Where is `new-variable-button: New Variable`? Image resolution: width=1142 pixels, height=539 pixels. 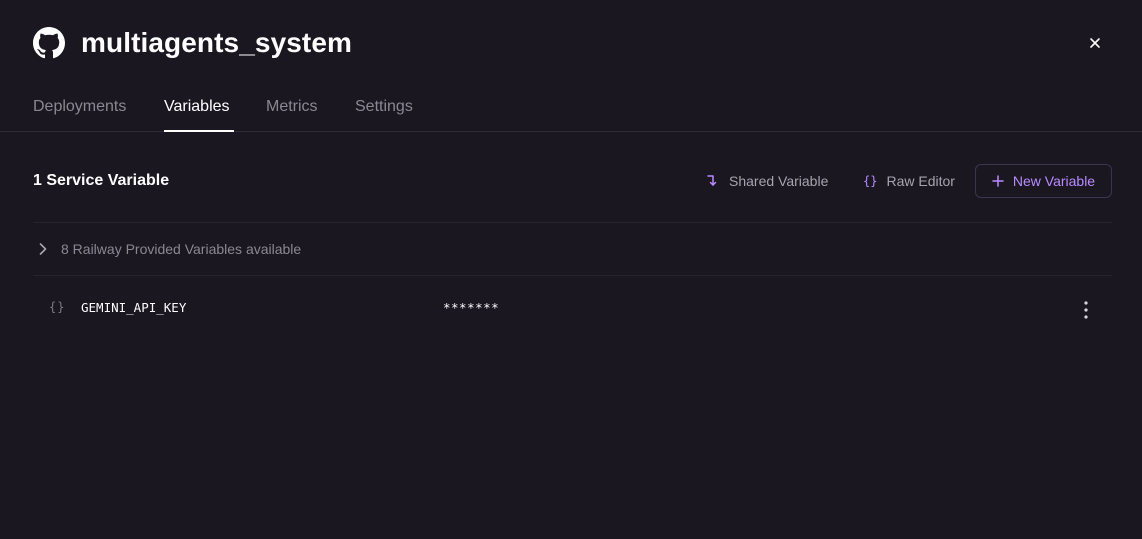
new-variable-button: New Variable is located at coordinates (1043, 181).